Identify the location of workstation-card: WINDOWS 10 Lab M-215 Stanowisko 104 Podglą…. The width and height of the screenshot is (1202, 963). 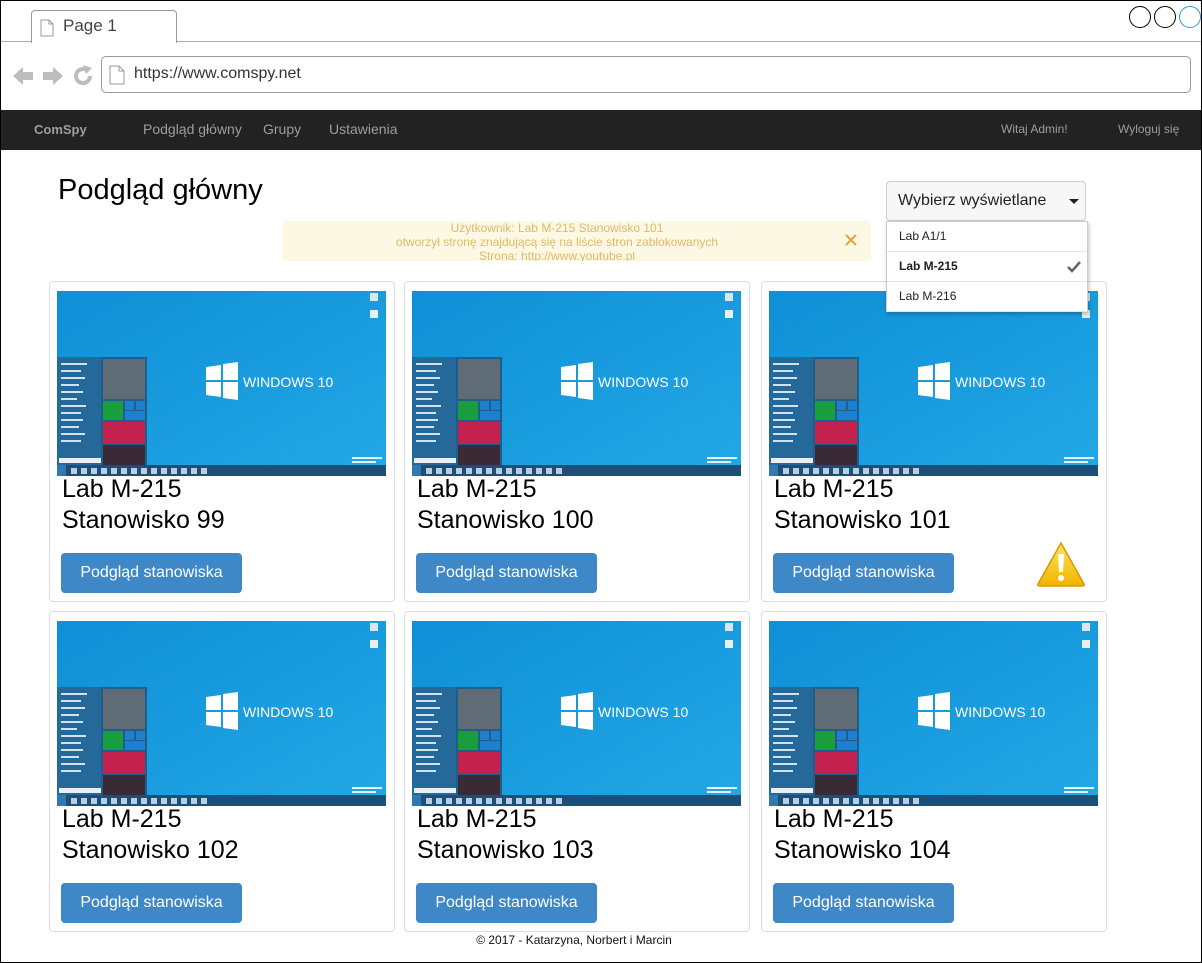
(934, 771).